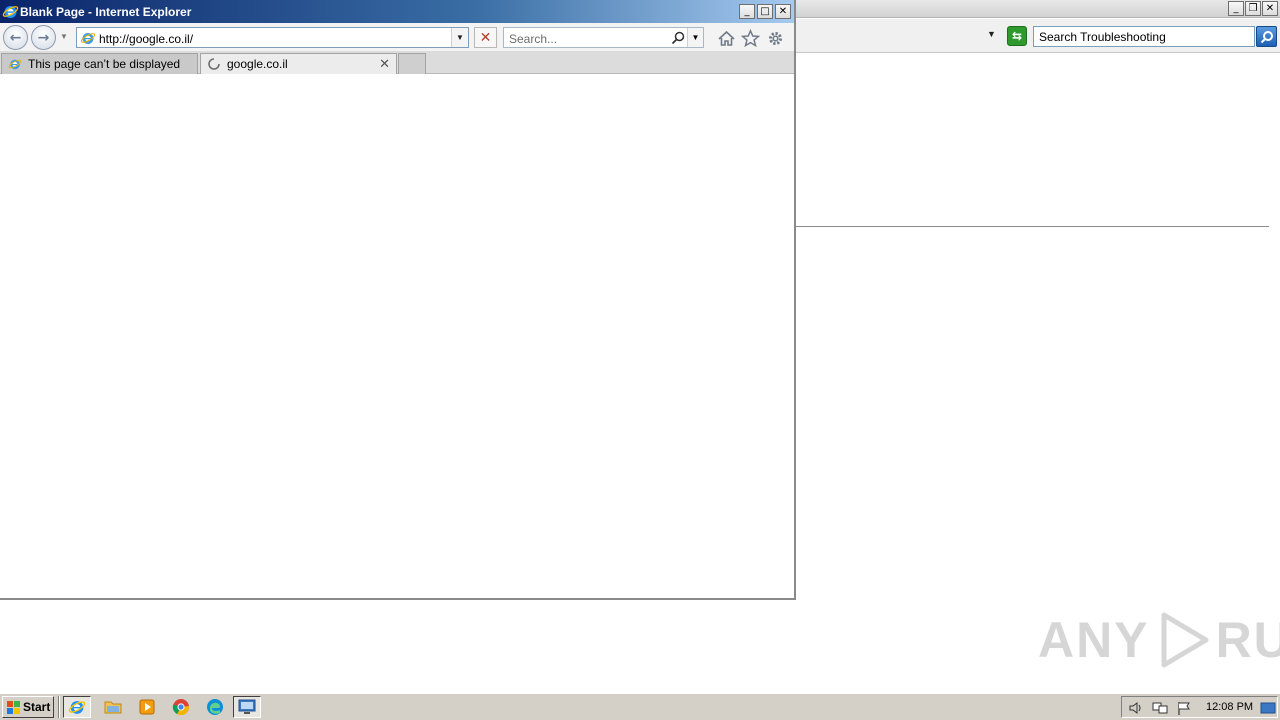 The image size is (1280, 720). What do you see at coordinates (1017, 36) in the screenshot?
I see `bg-refresh-icon: ⇆` at bounding box center [1017, 36].